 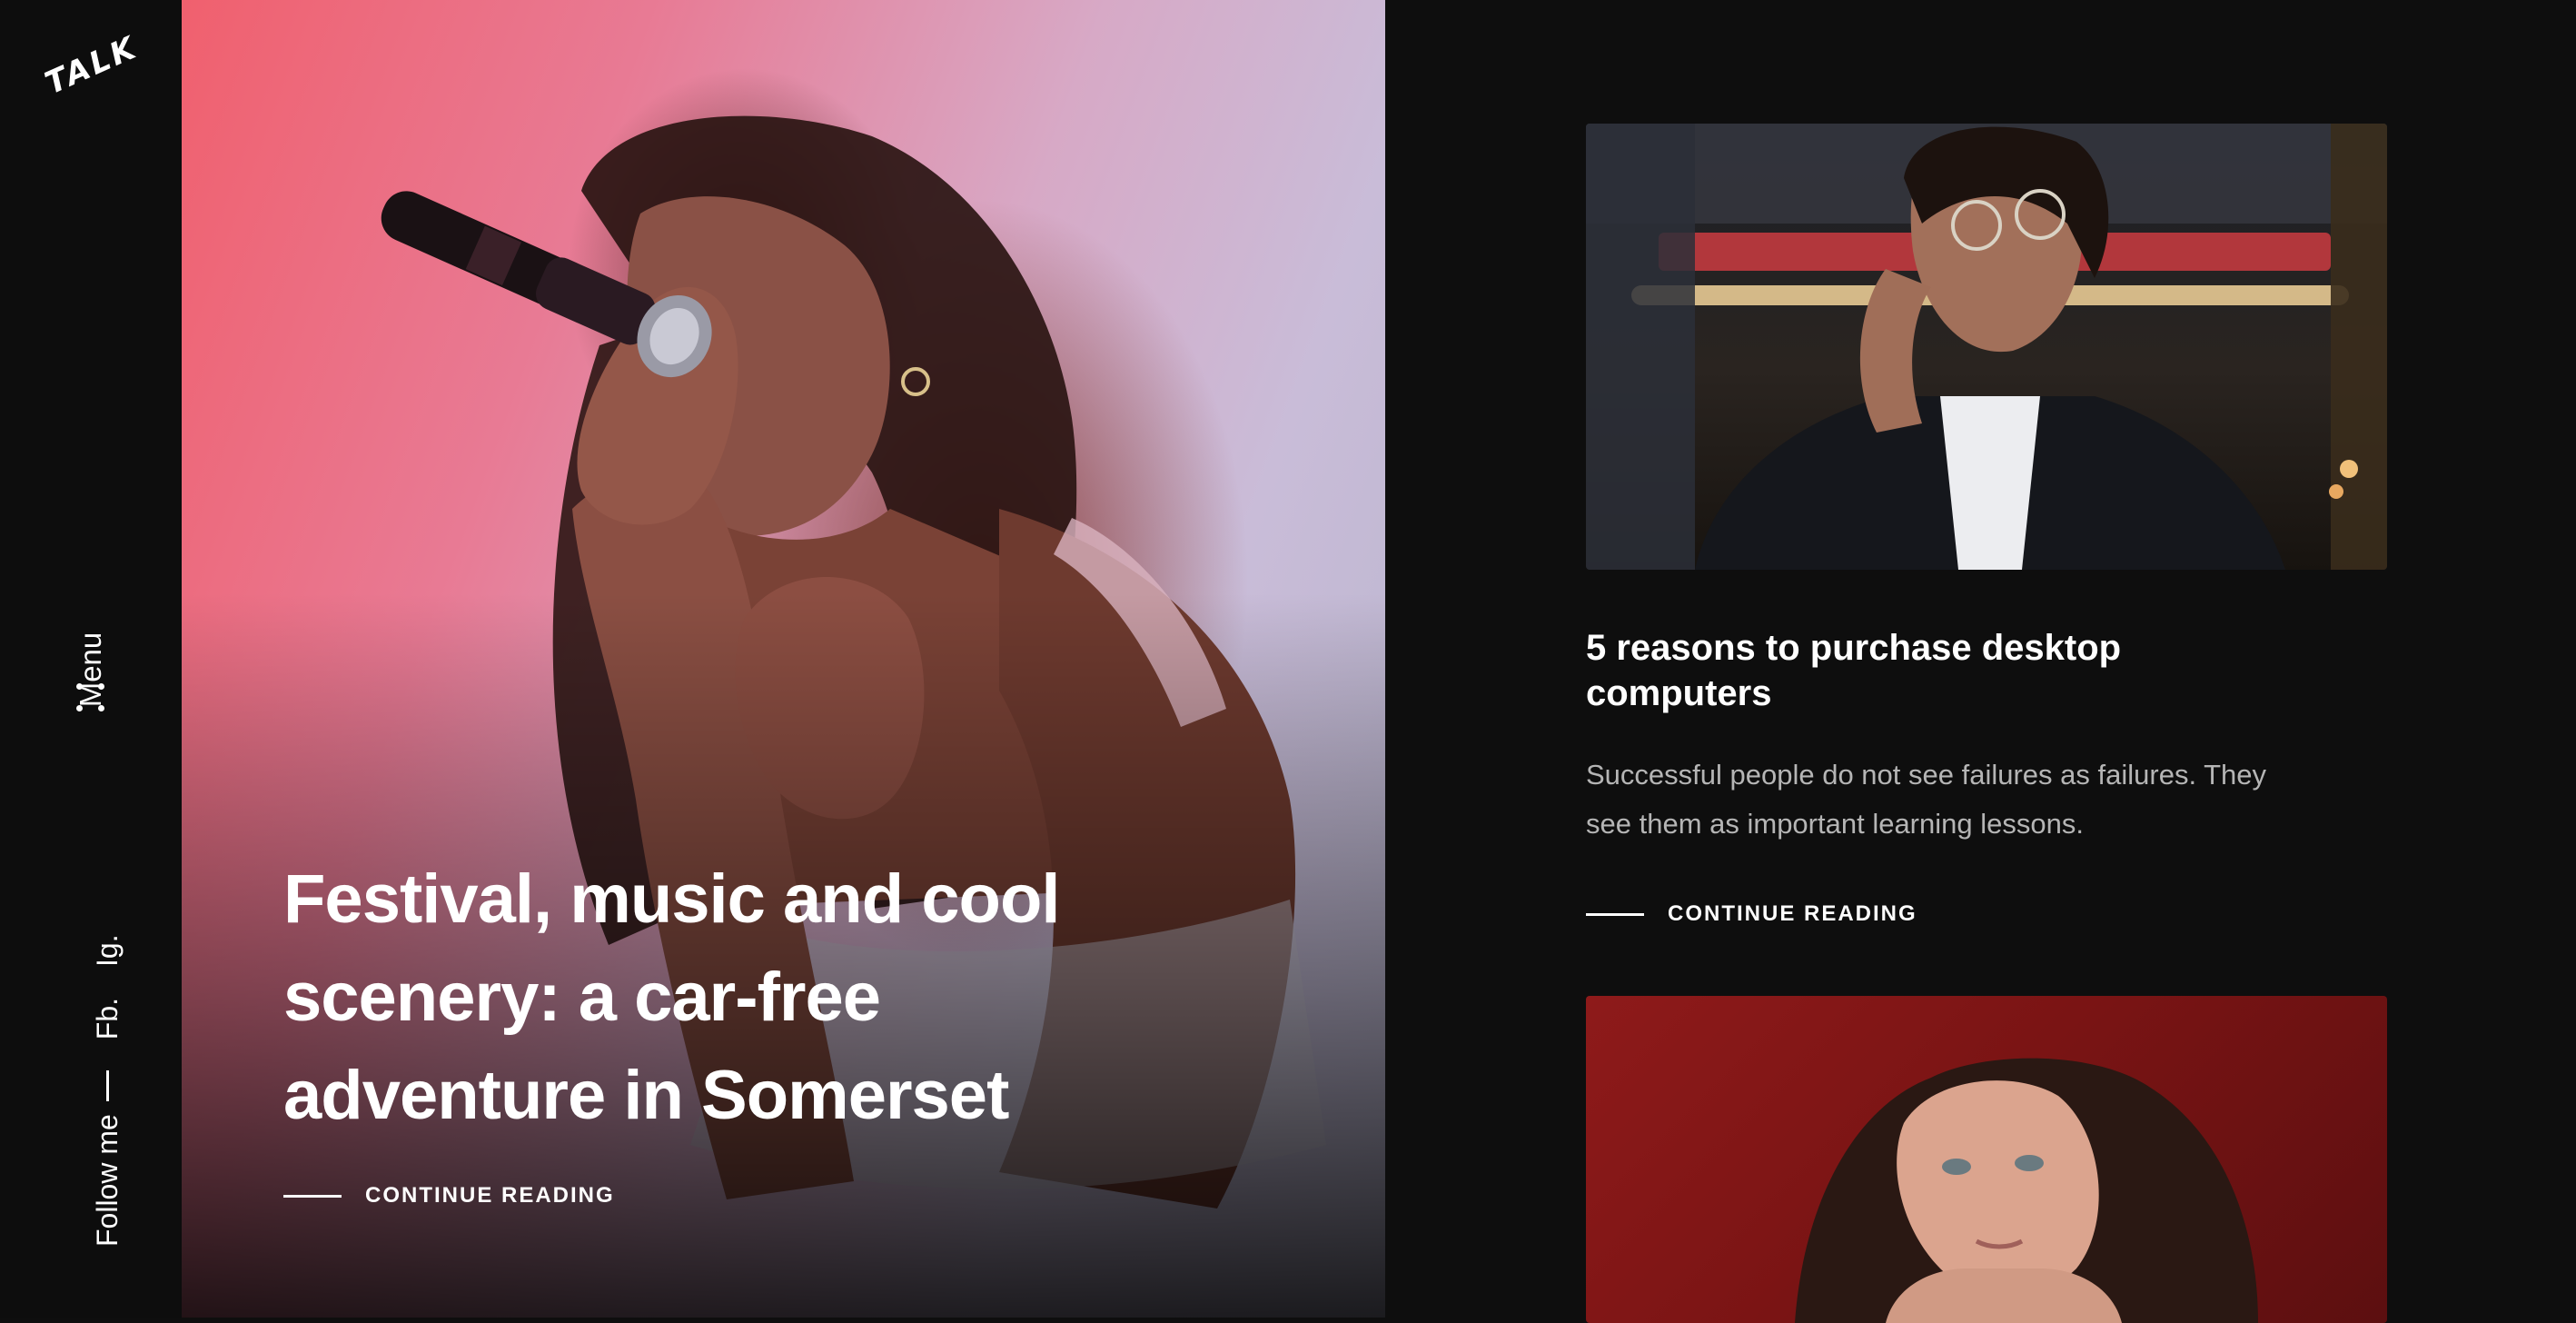 What do you see at coordinates (1792, 913) in the screenshot?
I see `post-continue-reading-label: CONTINUE READING` at bounding box center [1792, 913].